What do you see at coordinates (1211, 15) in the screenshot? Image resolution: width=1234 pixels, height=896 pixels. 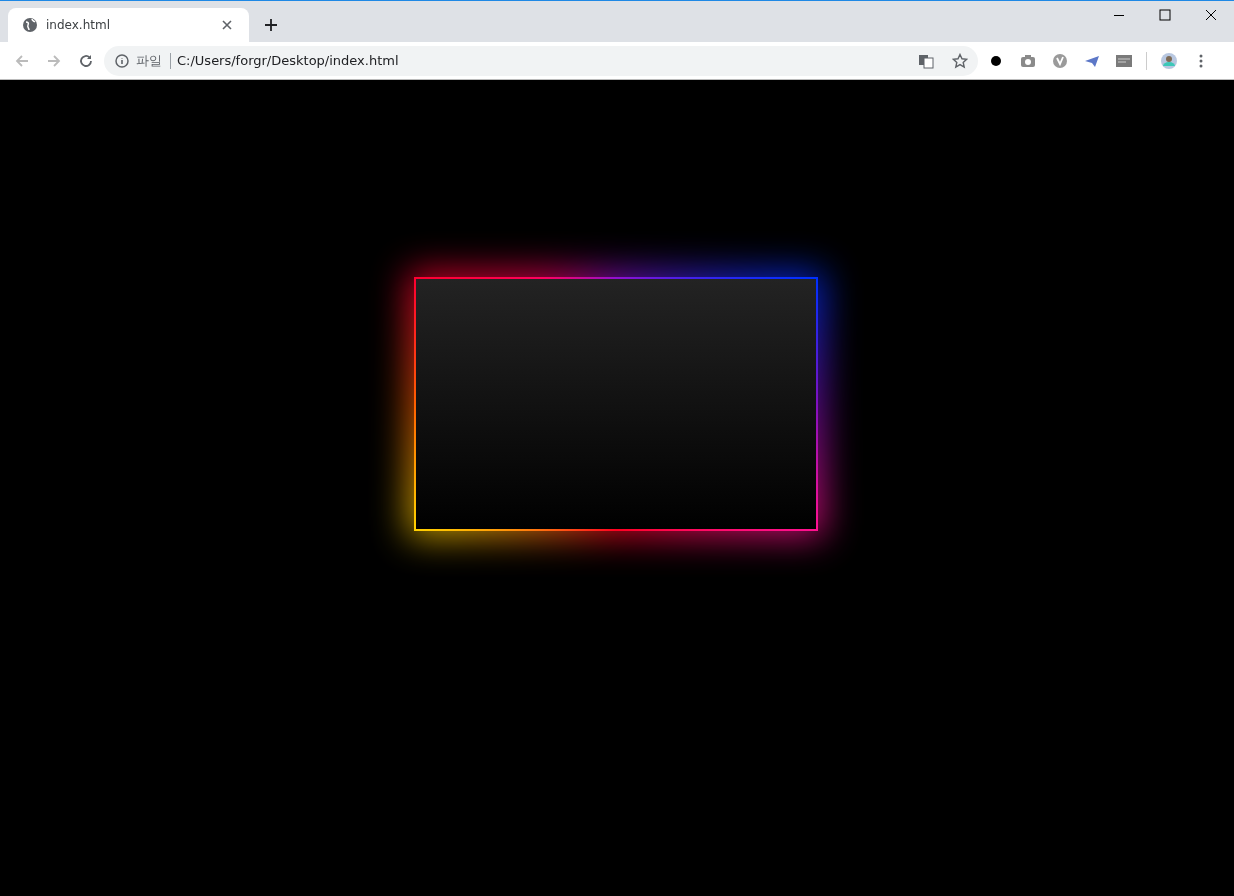 I see `close-icon` at bounding box center [1211, 15].